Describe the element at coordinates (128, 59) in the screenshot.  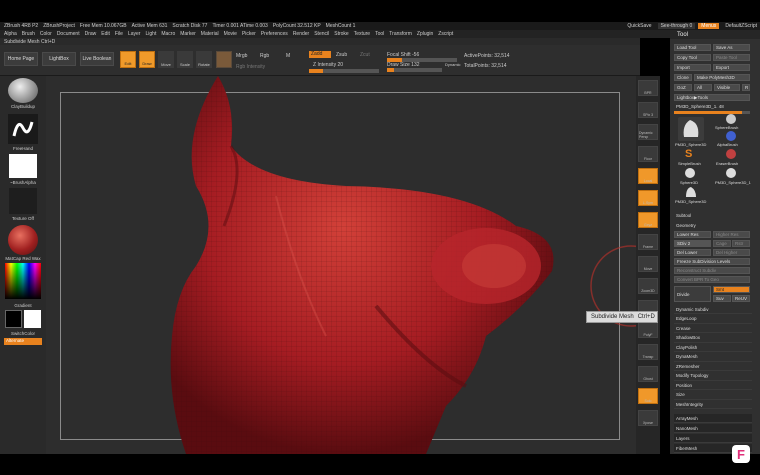
I see `edit-mode-button: Edit` at that location.